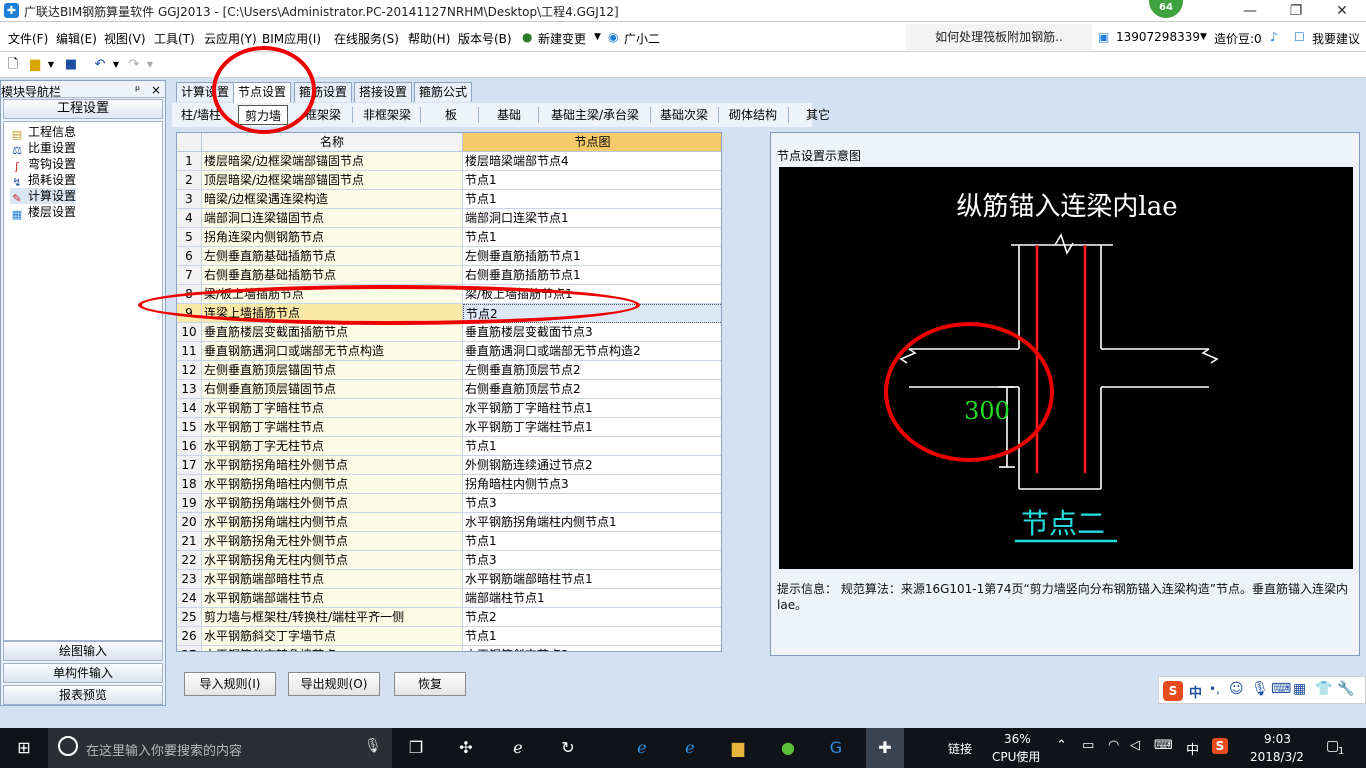 This screenshot has width=1366, height=768. I want to click on subtab-foundation-secondary-beam: 基础次梁, so click(684, 115).